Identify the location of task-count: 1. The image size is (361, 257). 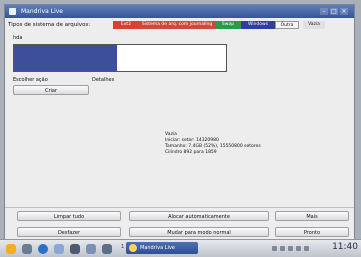
(123, 247).